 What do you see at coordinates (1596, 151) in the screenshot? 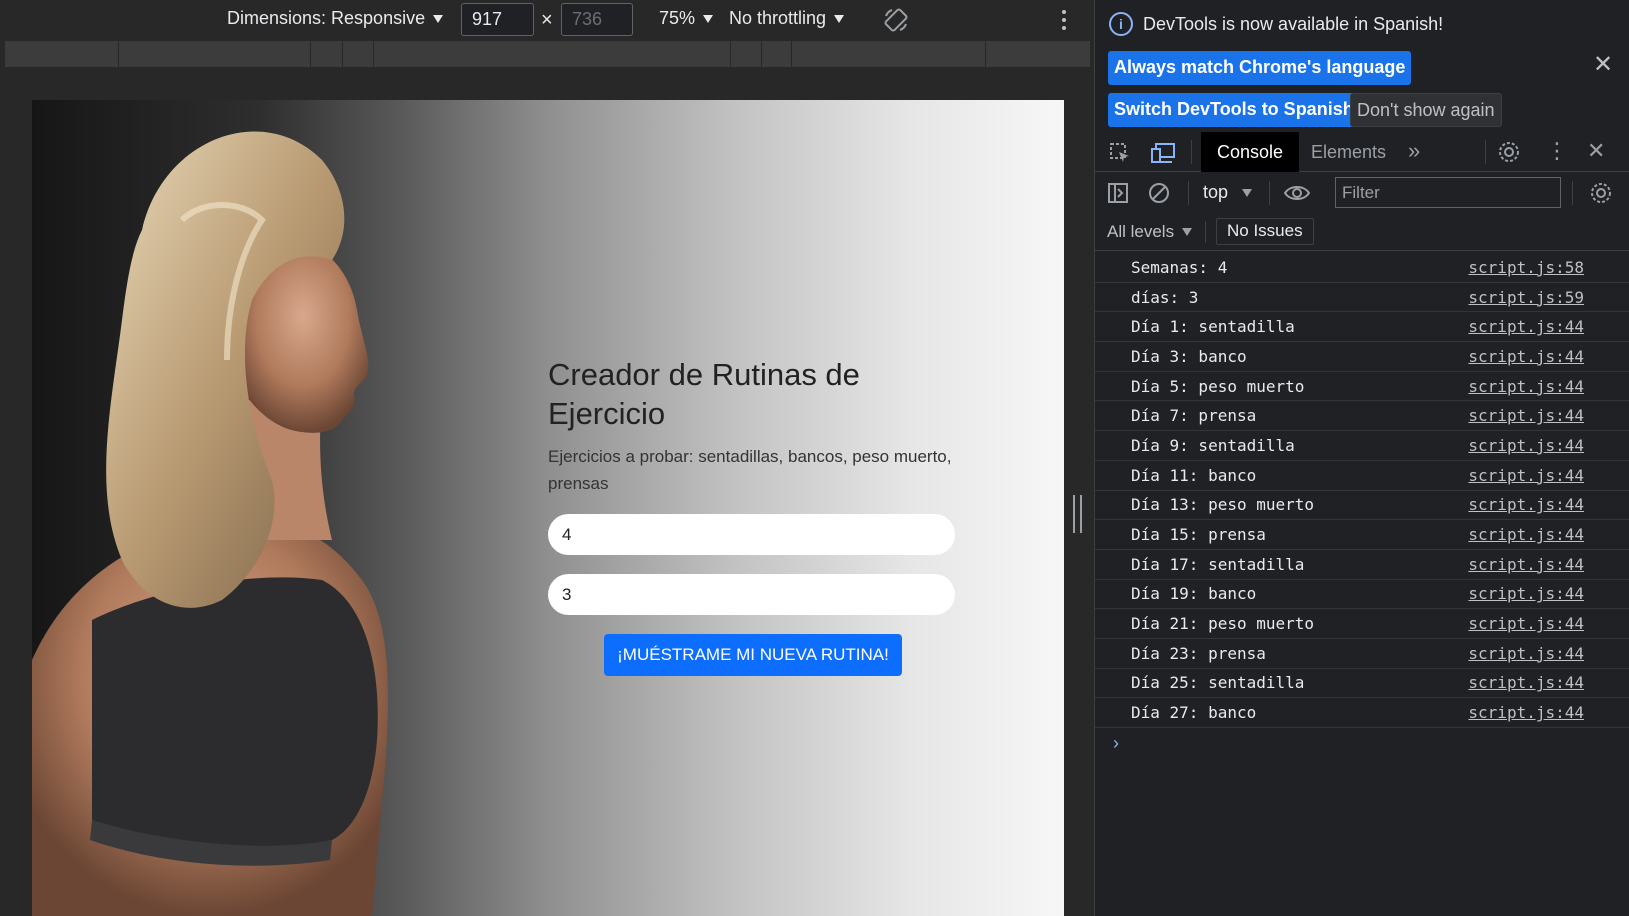
I see `close-devtools-icon: ✕` at bounding box center [1596, 151].